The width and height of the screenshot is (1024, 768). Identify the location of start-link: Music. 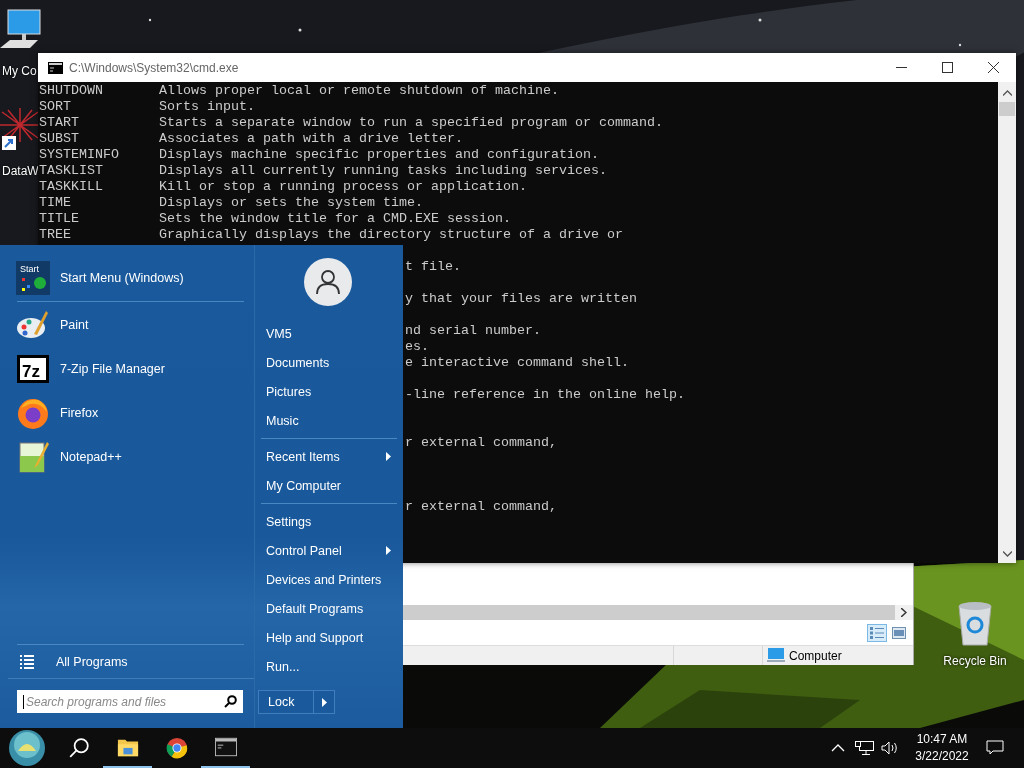
(329, 420).